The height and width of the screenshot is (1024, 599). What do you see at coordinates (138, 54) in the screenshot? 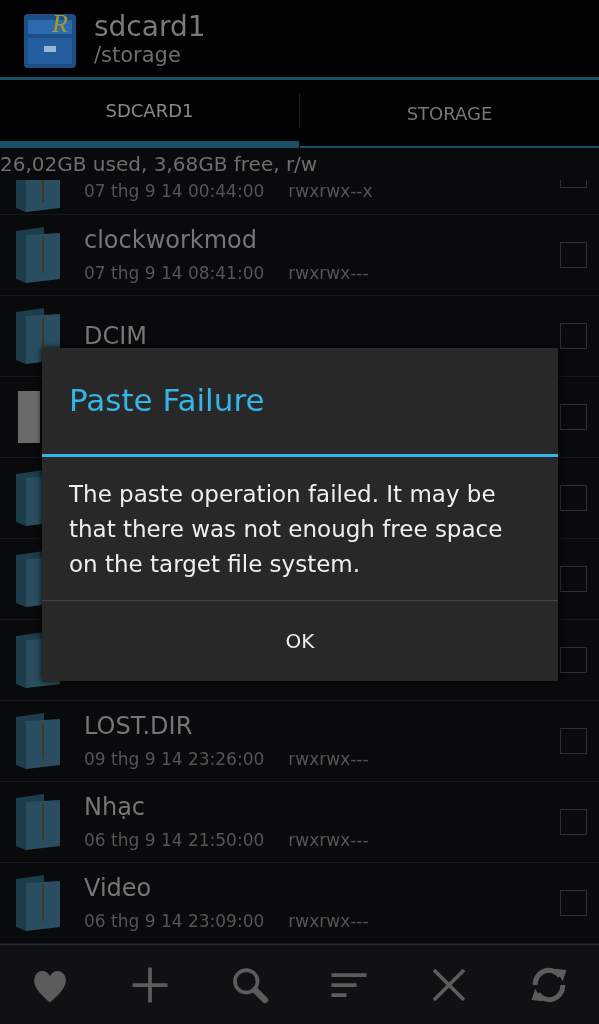
I see `path-label: /storage` at bounding box center [138, 54].